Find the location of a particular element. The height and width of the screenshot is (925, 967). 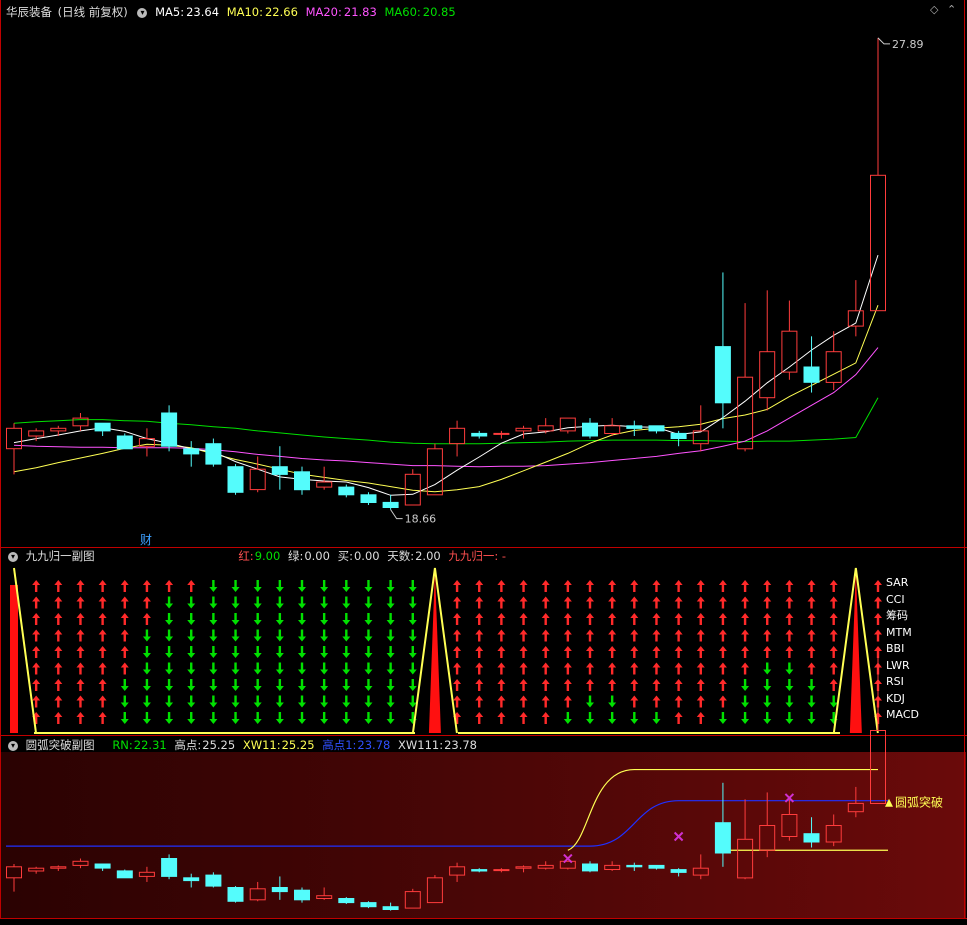

red-value: 9.00 is located at coordinates (267, 556).